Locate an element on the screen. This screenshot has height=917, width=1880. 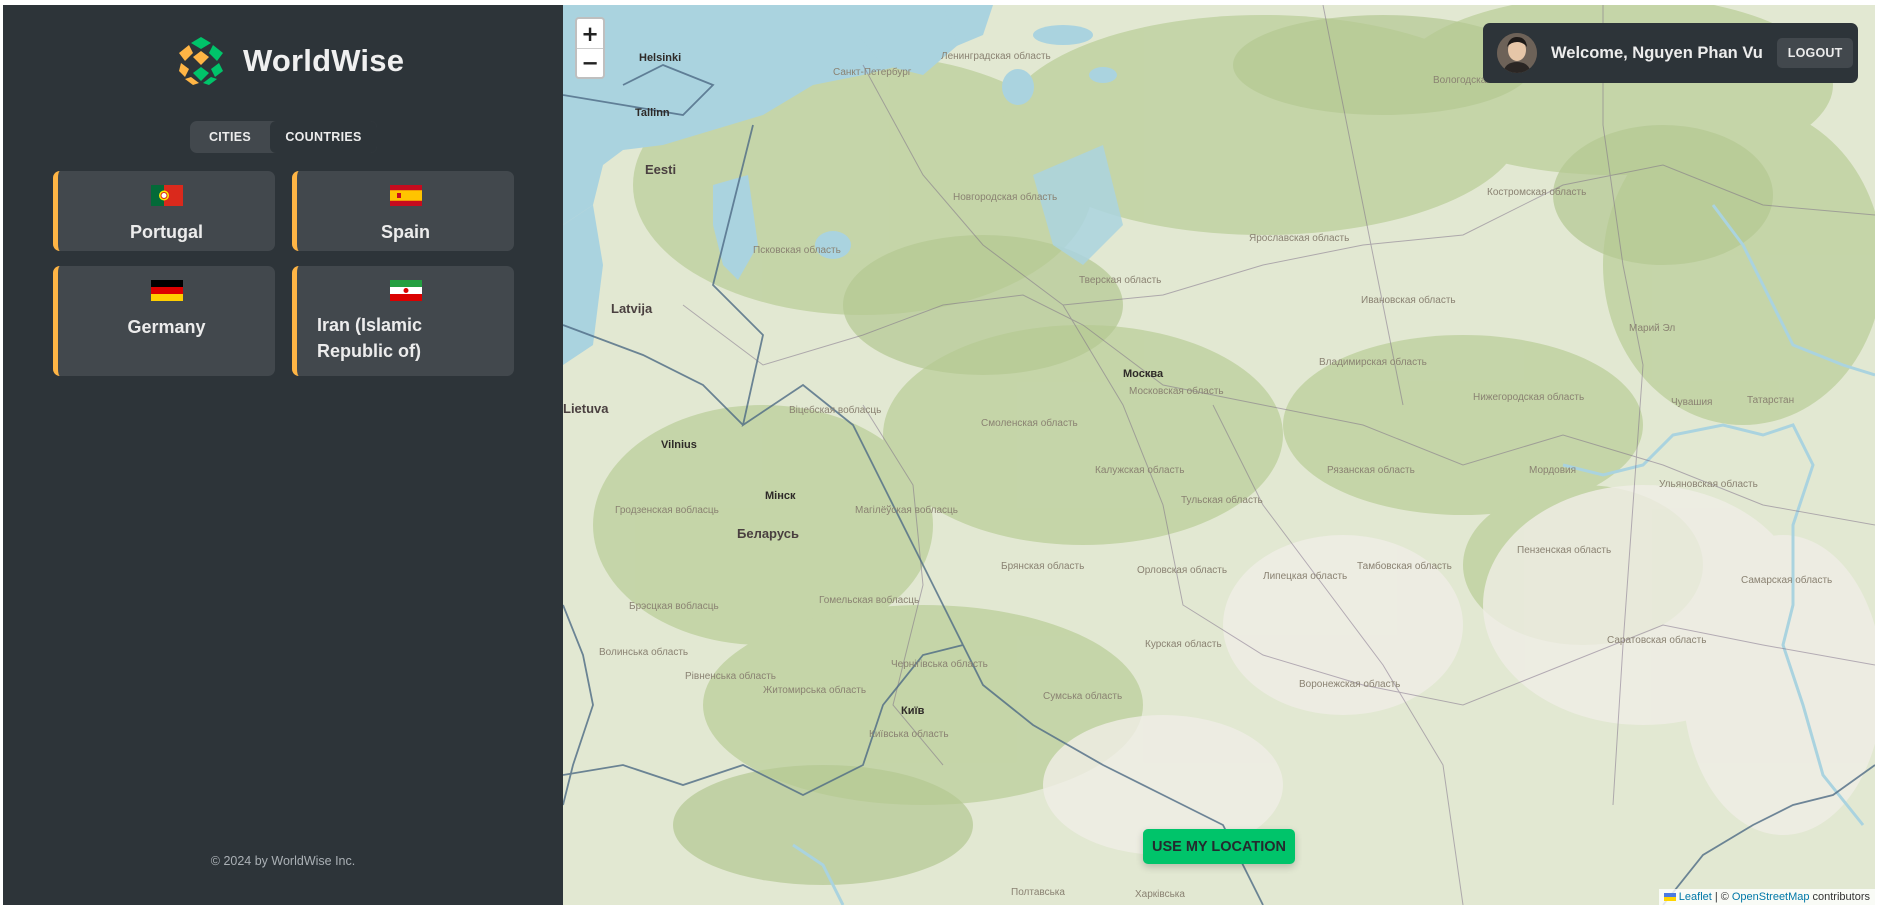
map-label-kursk: Курская область is located at coordinates (1183, 644).